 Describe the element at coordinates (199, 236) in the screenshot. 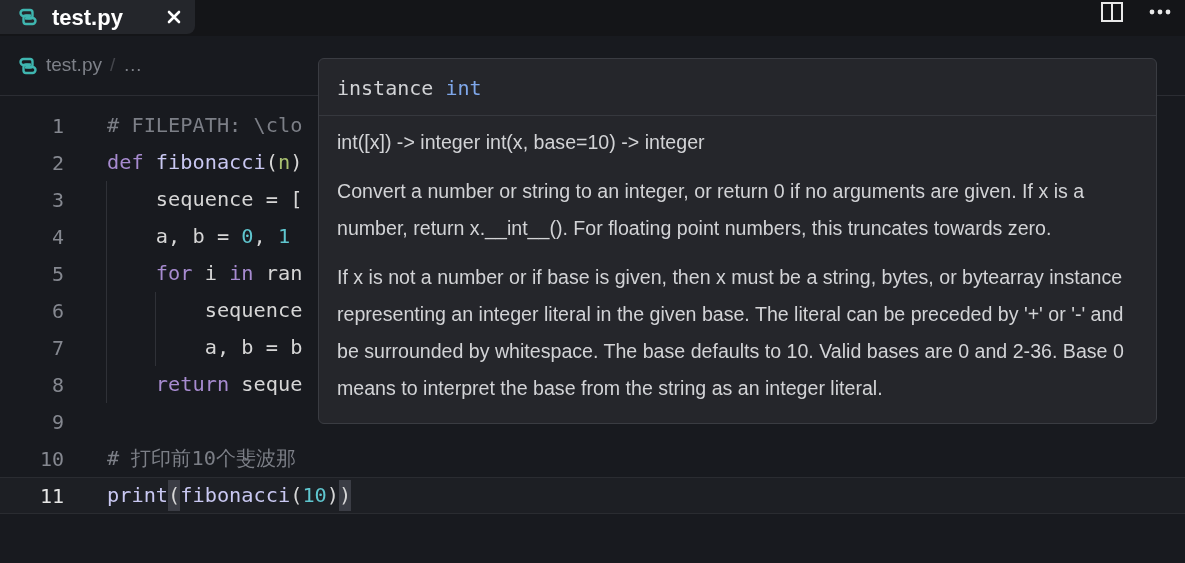

I see `code-line: a, b = 0, 1` at that location.